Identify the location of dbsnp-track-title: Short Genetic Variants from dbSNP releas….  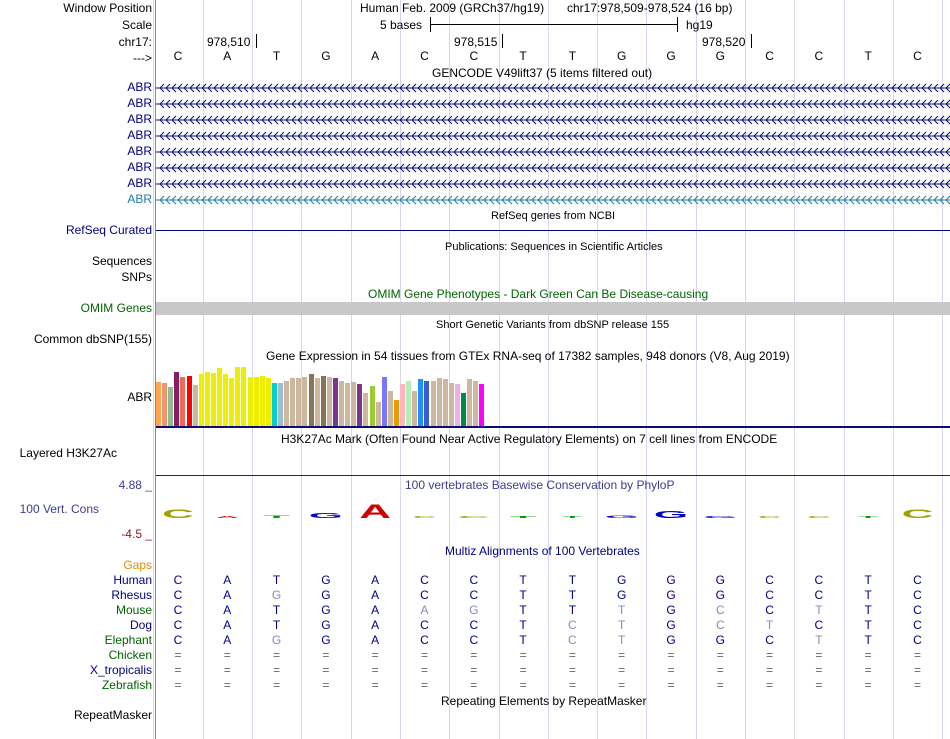
(552, 325).